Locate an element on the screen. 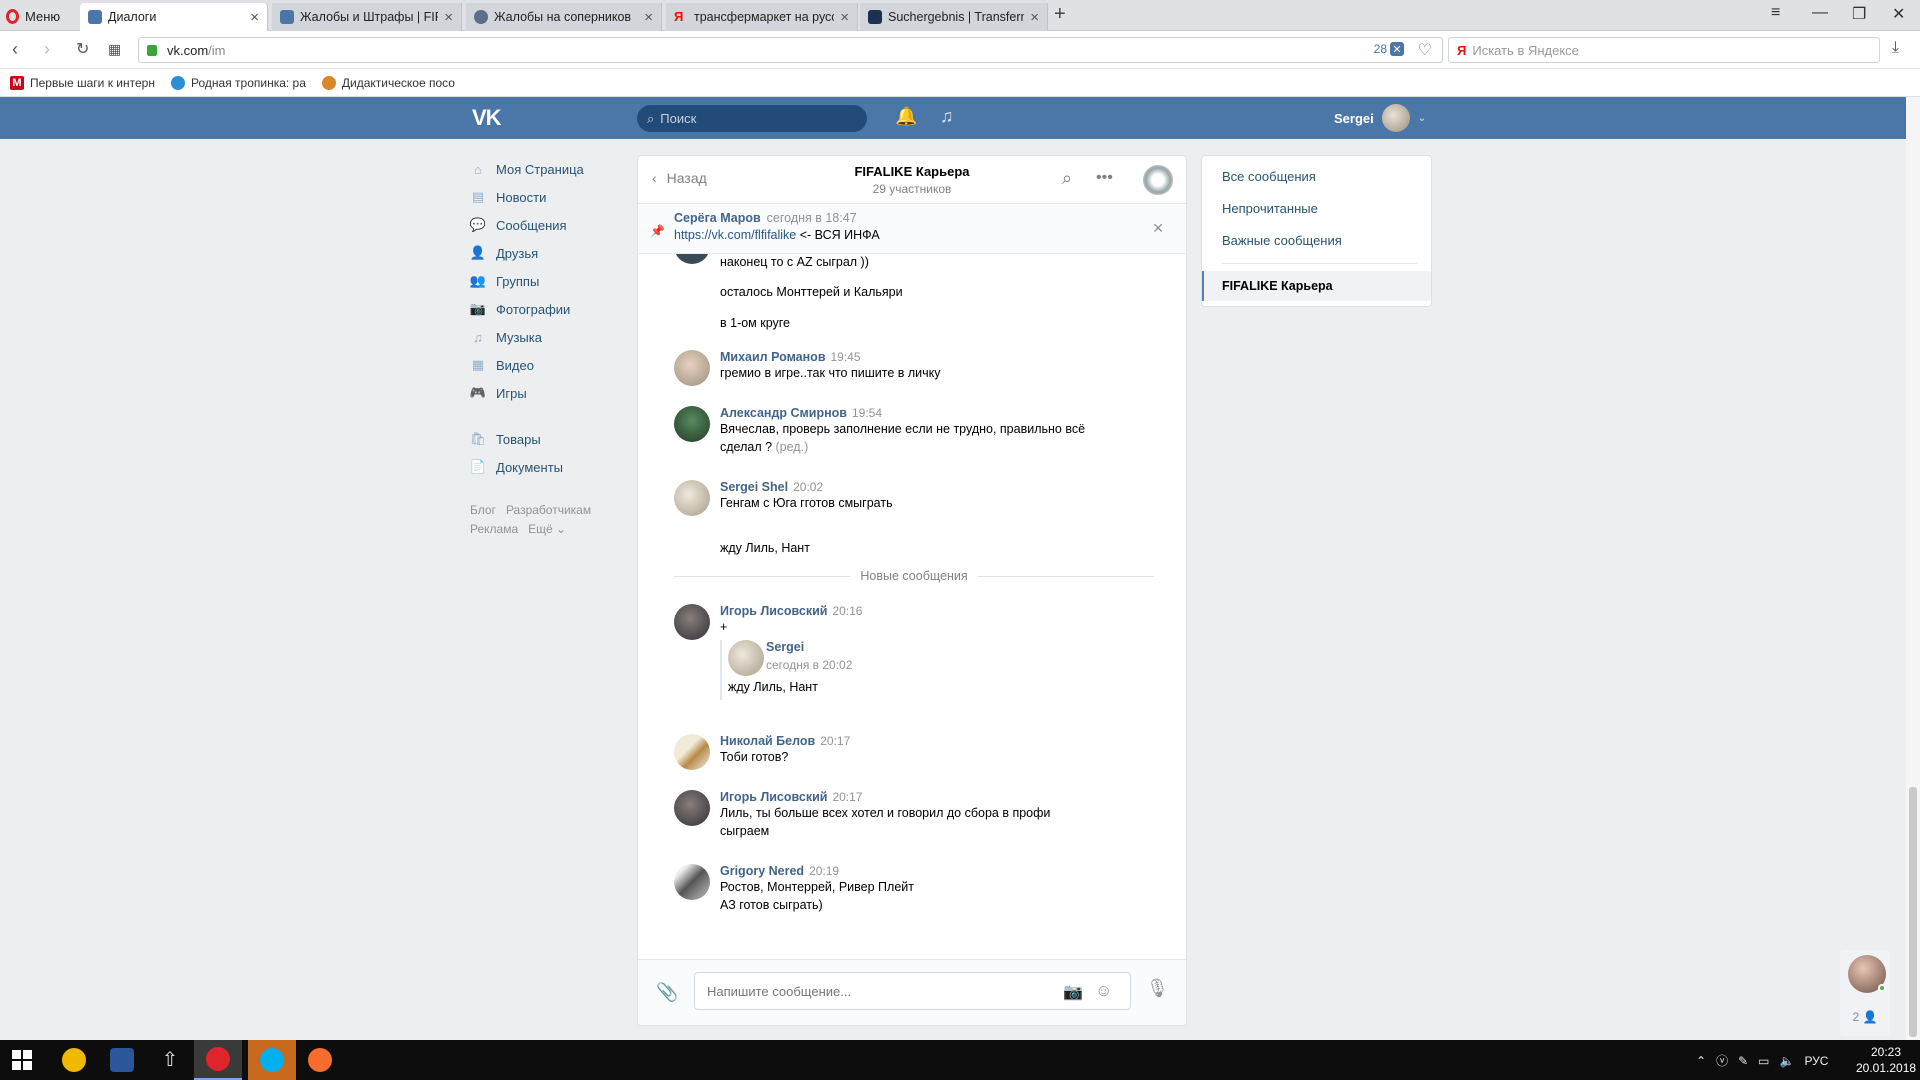 The image size is (1920, 1080). reload-icon: ↻ is located at coordinates (82, 49).